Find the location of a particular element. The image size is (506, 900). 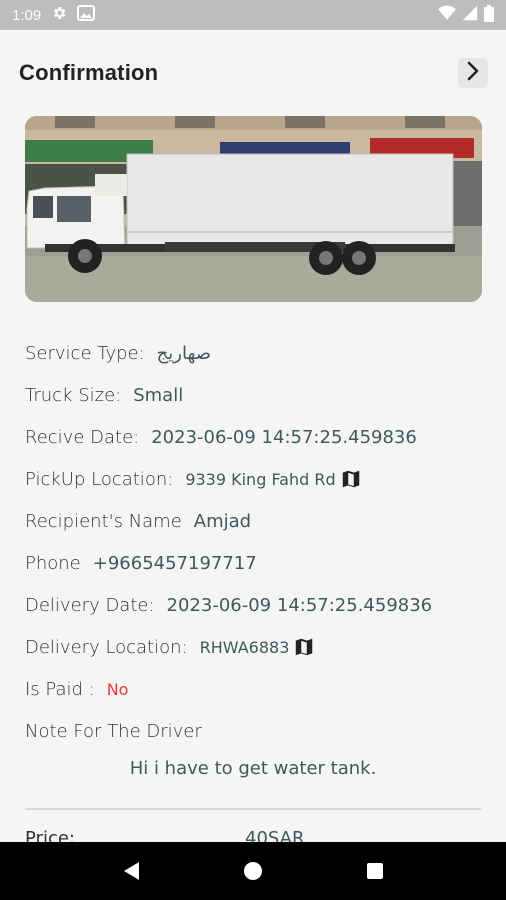

pickup-location-value: 9339 King Fahd Rd is located at coordinates (260, 479).